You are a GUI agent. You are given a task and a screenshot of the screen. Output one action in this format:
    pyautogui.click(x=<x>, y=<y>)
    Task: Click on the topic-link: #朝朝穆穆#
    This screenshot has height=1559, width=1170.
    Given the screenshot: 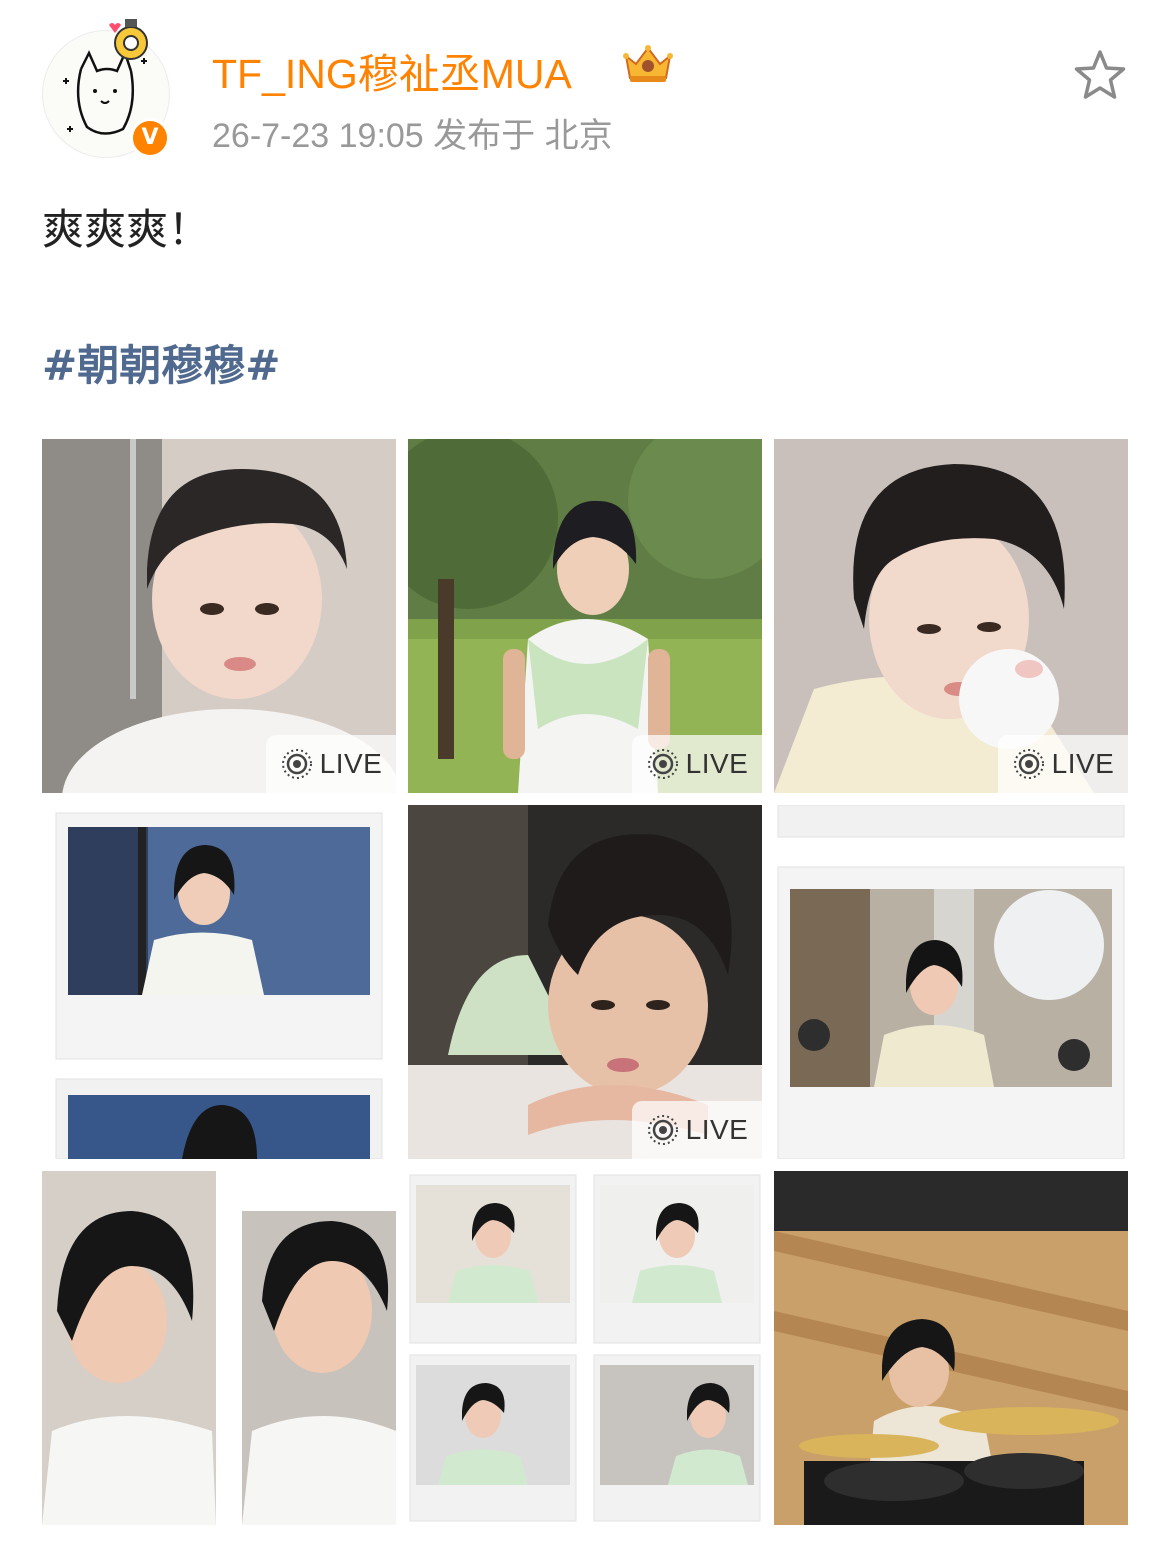 What is the action you would take?
    pyautogui.click(x=161, y=362)
    